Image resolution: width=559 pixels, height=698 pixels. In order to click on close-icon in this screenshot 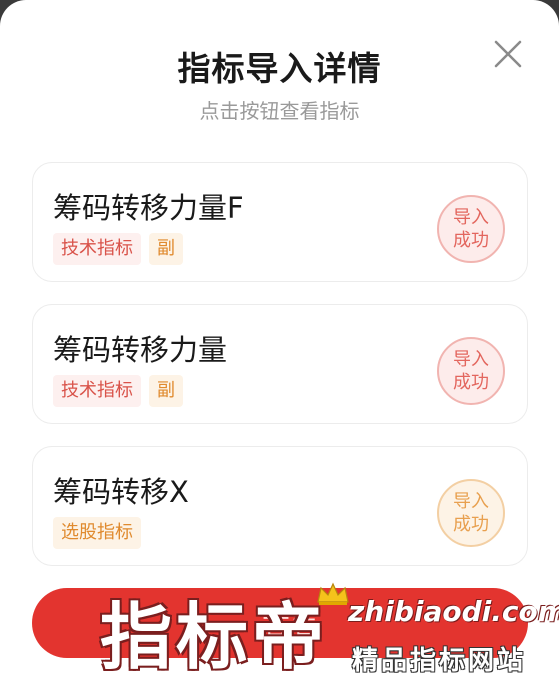, I will do `click(508, 54)`.